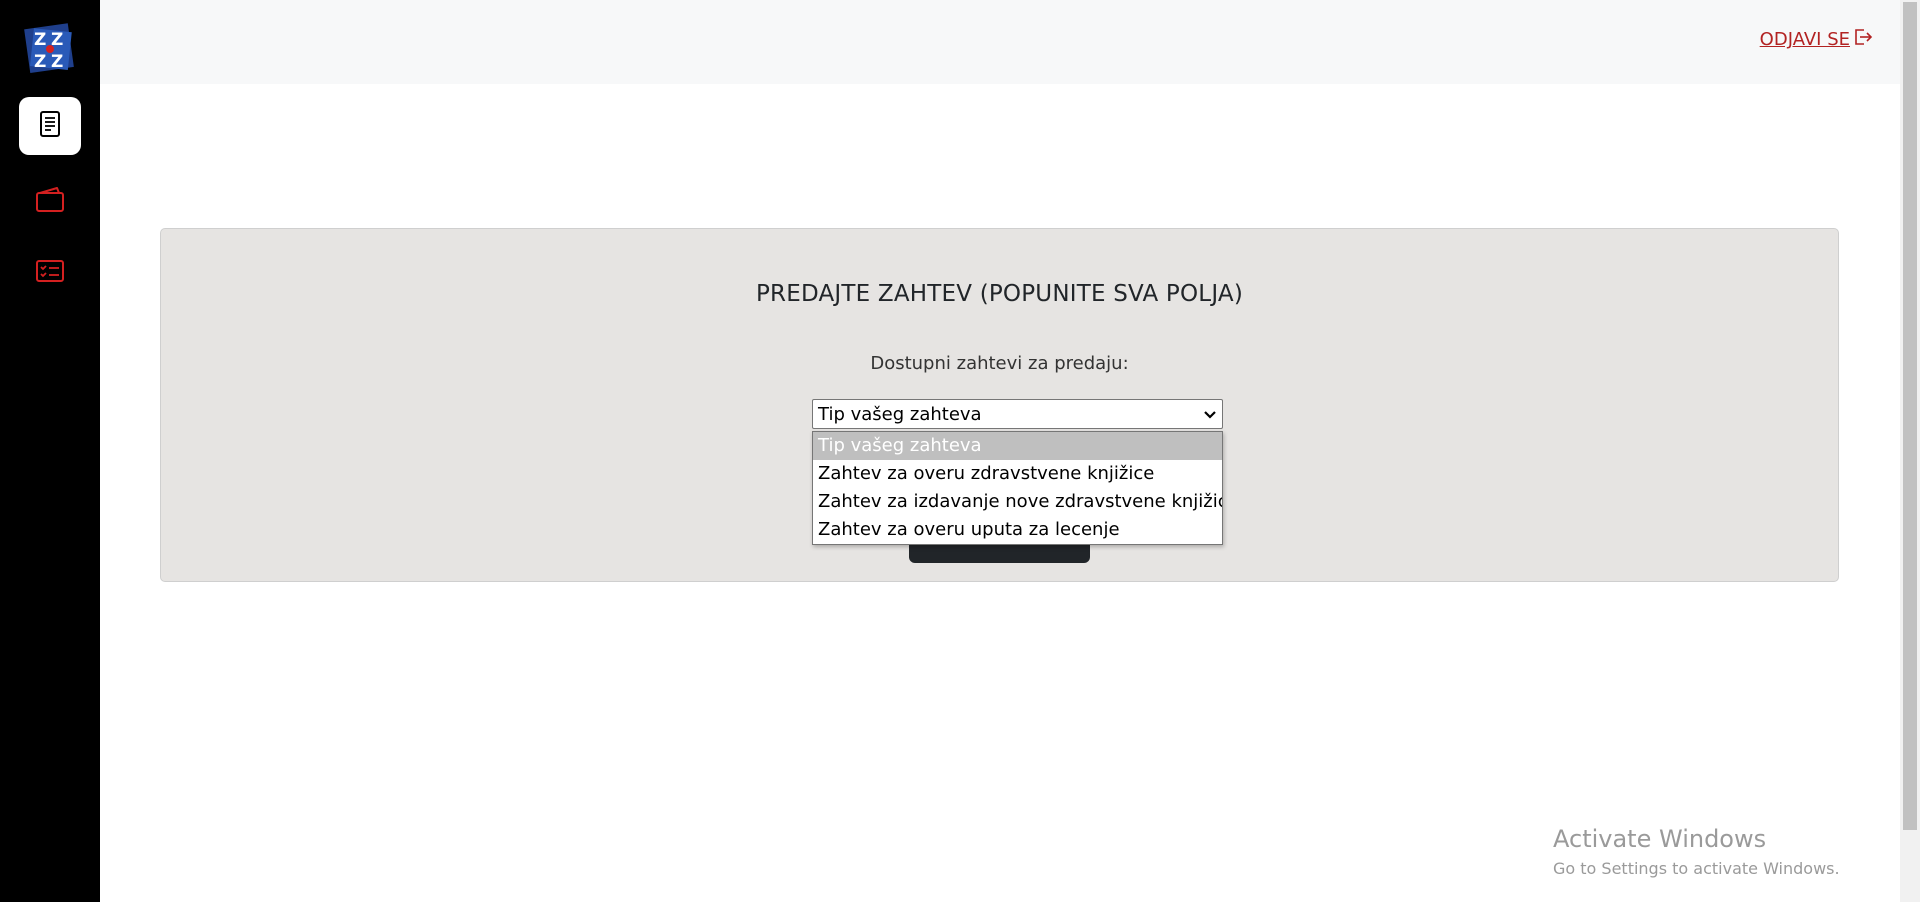  I want to click on wallet-icon, so click(50, 201).